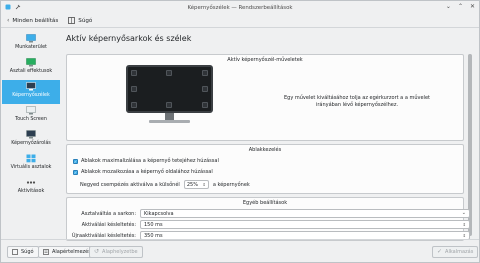  Describe the element at coordinates (31, 191) in the screenshot. I see `sidebar-item-label: Aktivitások` at that location.